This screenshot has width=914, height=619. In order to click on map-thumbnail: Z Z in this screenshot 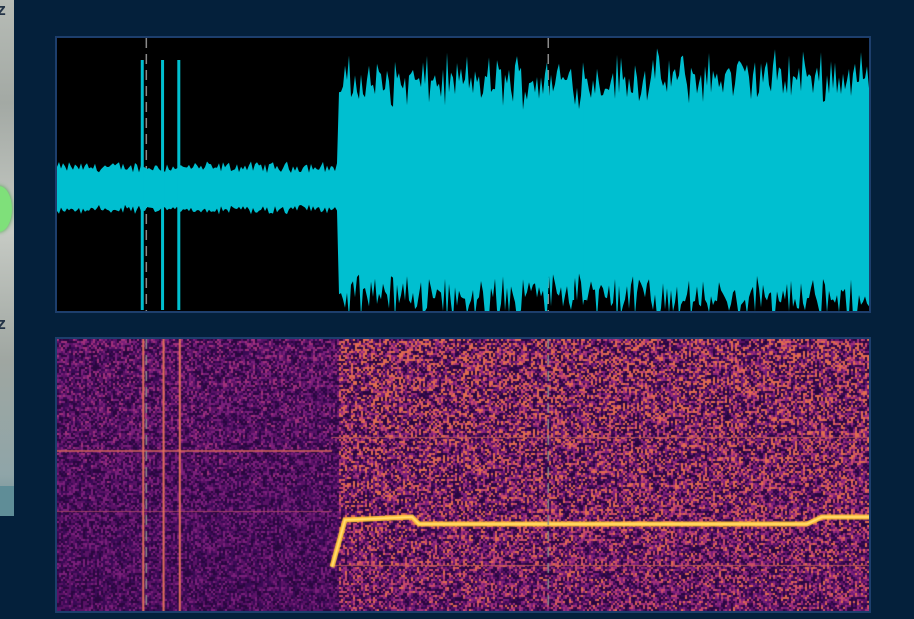, I will do `click(7, 258)`.